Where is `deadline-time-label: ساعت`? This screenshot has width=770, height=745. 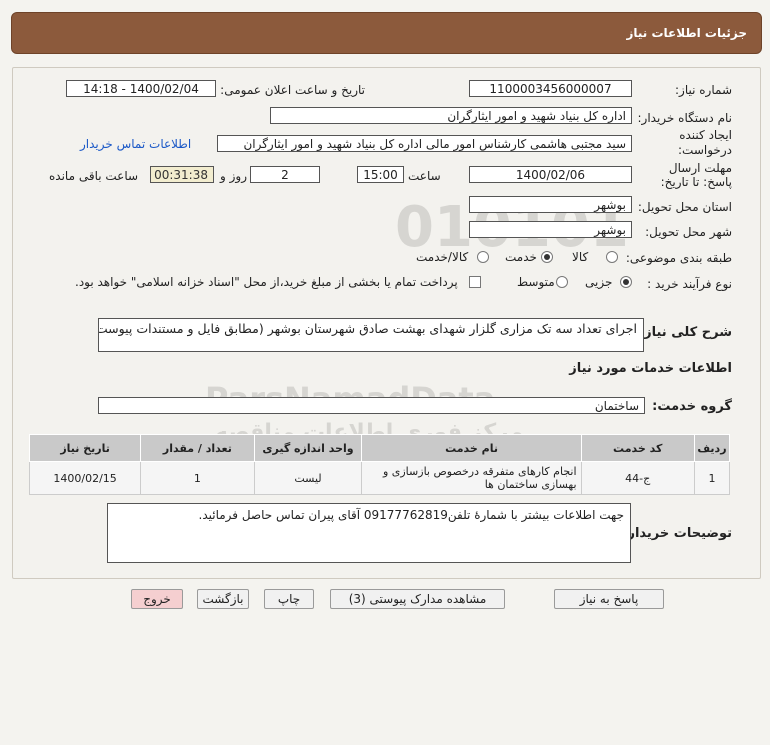 deadline-time-label: ساعت is located at coordinates (424, 176).